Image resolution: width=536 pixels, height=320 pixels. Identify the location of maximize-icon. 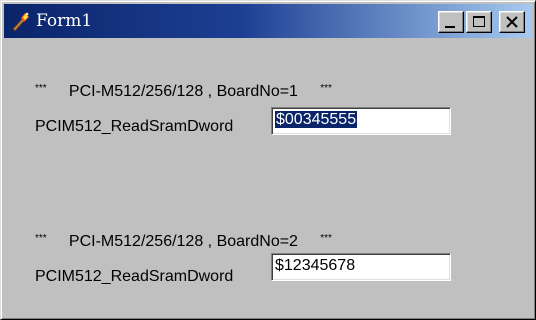
(479, 21).